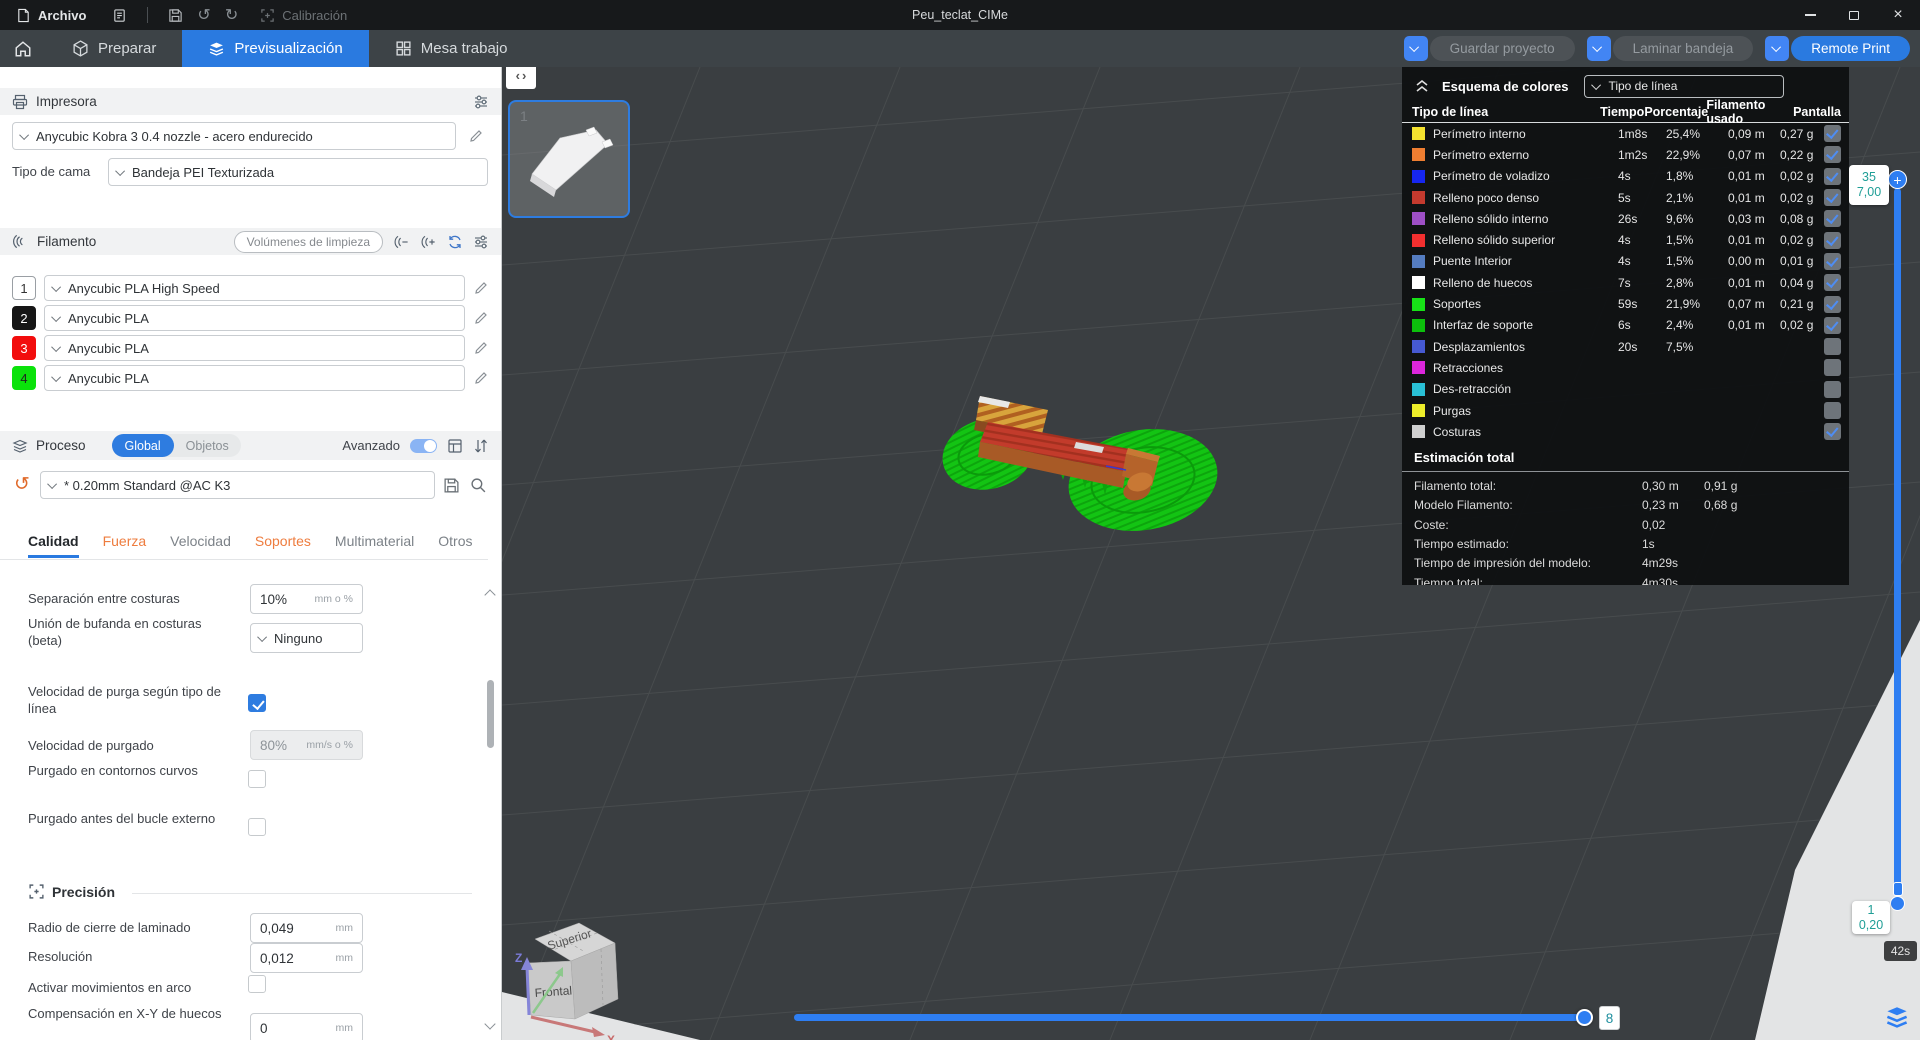  What do you see at coordinates (303, 15) in the screenshot?
I see `calibration-button: Calibración` at bounding box center [303, 15].